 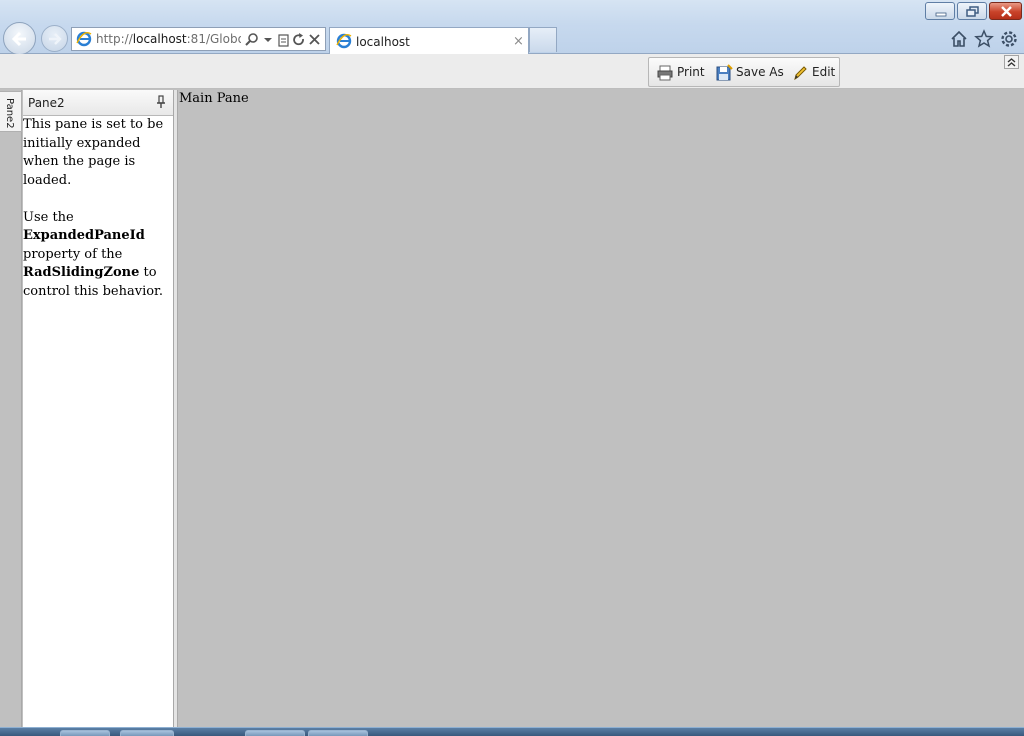 What do you see at coordinates (724, 72) in the screenshot?
I see `save-as-icon` at bounding box center [724, 72].